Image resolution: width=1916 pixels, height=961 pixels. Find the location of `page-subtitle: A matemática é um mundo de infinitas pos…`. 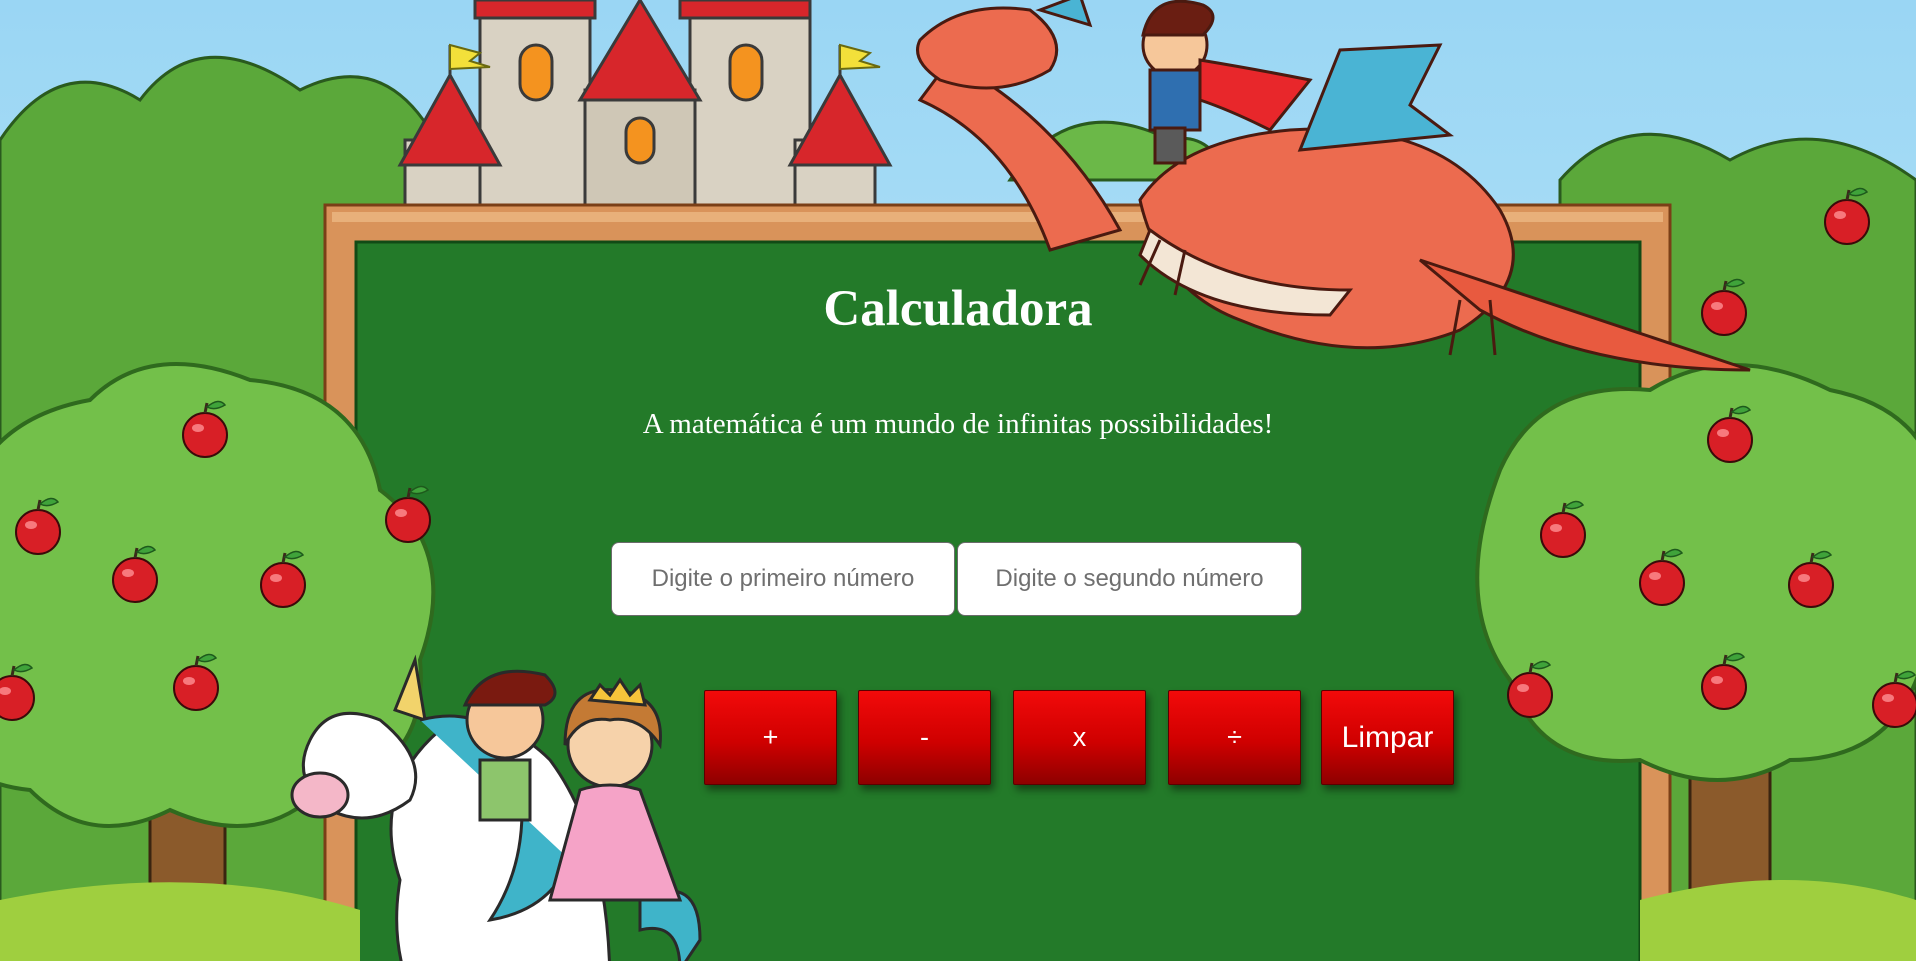

page-subtitle: A matemática é um mundo de infinitas pos… is located at coordinates (958, 424).